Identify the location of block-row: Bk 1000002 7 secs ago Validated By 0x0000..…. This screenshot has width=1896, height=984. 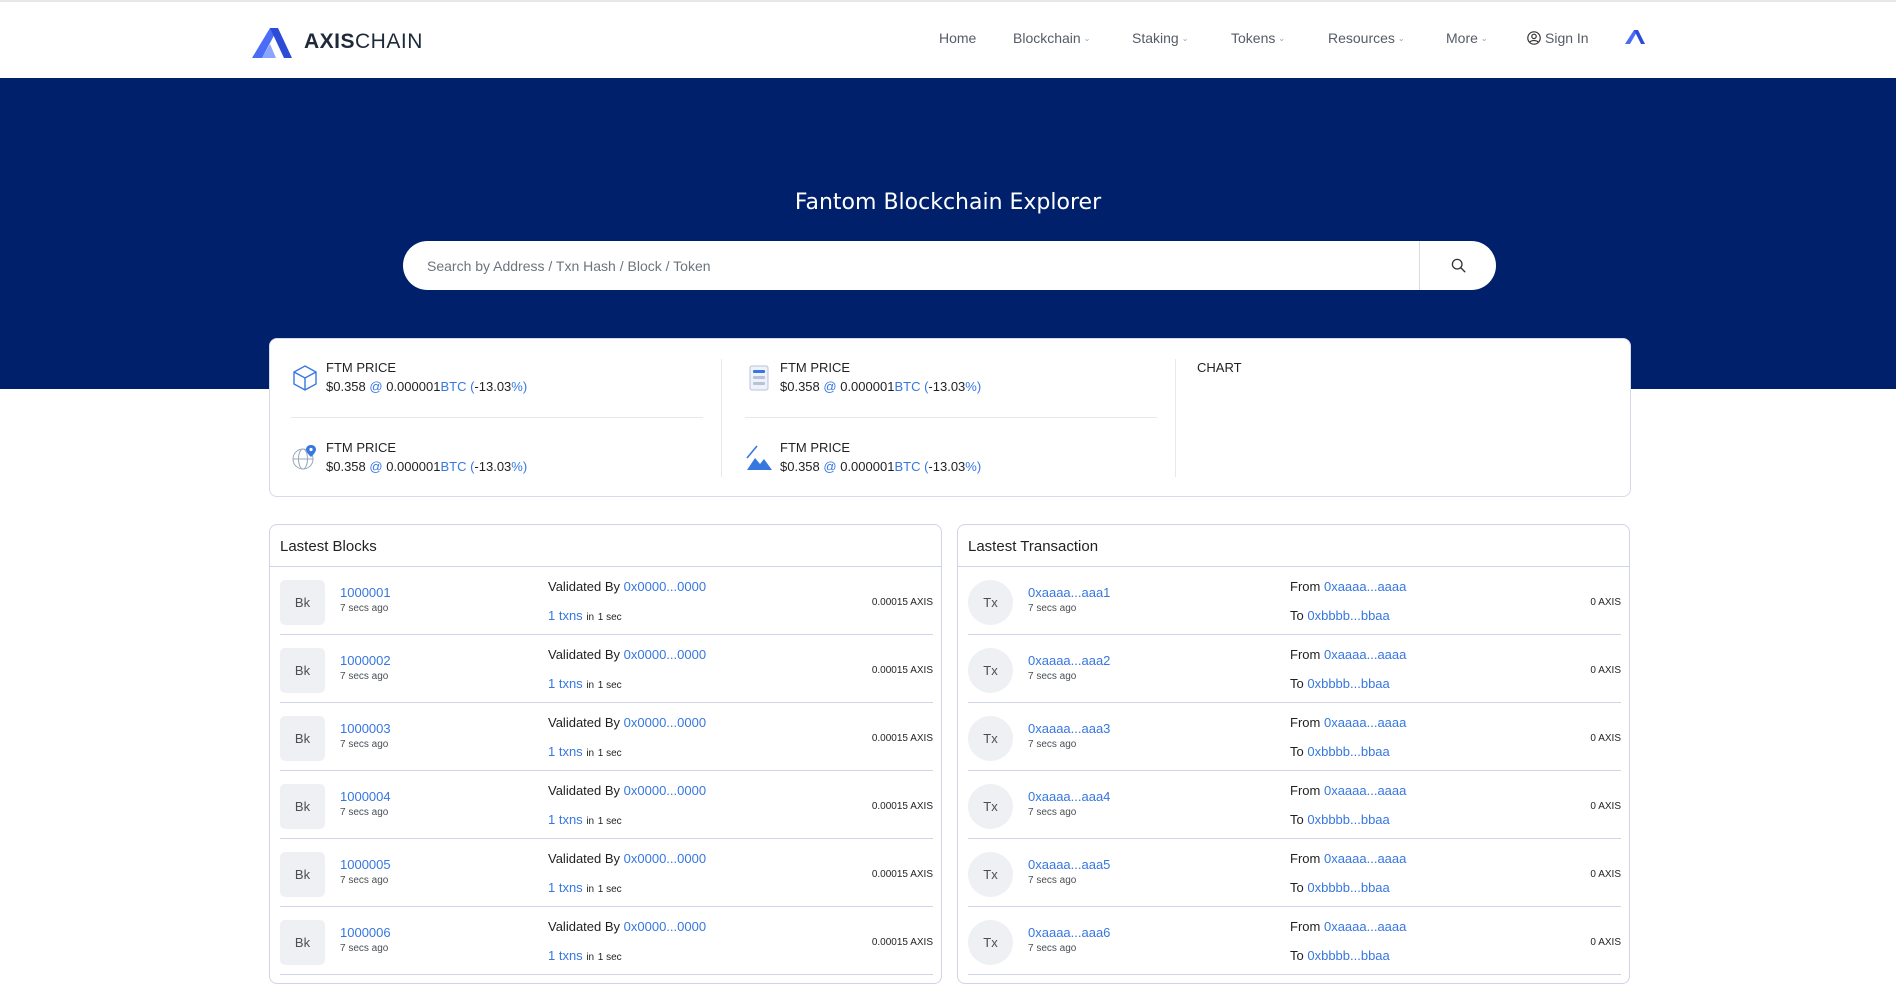
(606, 669).